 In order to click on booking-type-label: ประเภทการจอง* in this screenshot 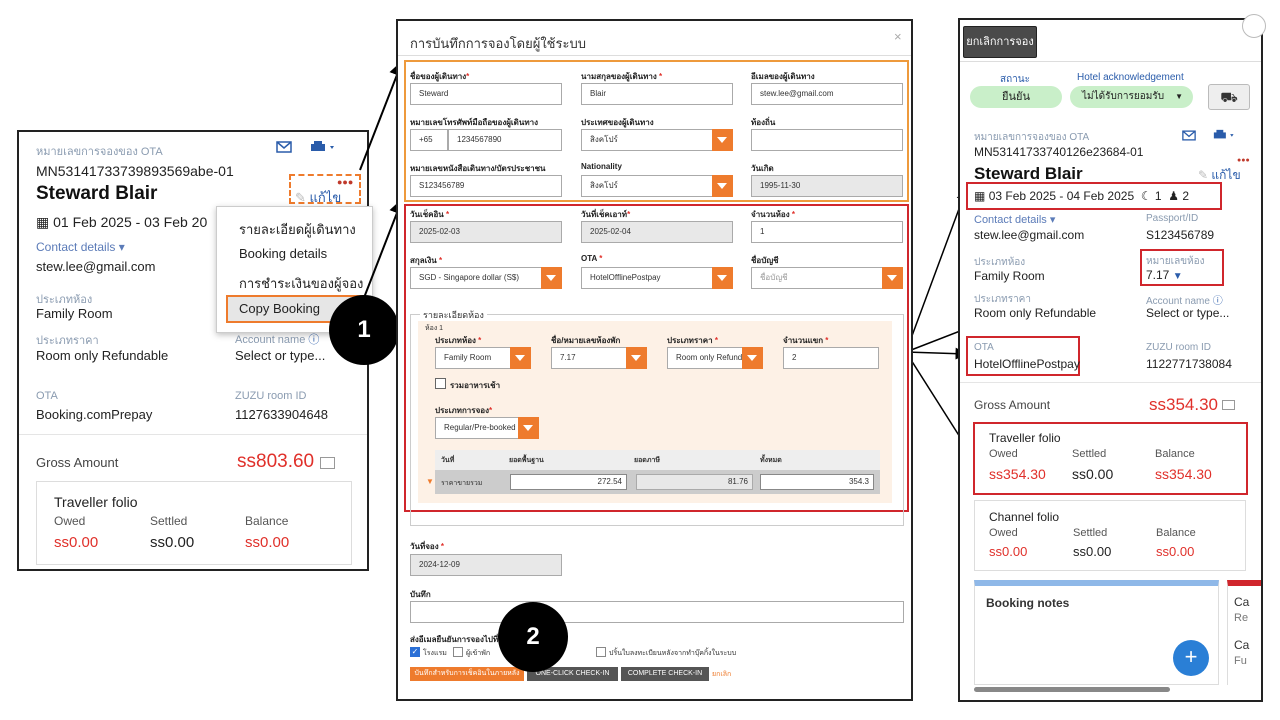, I will do `click(464, 410)`.